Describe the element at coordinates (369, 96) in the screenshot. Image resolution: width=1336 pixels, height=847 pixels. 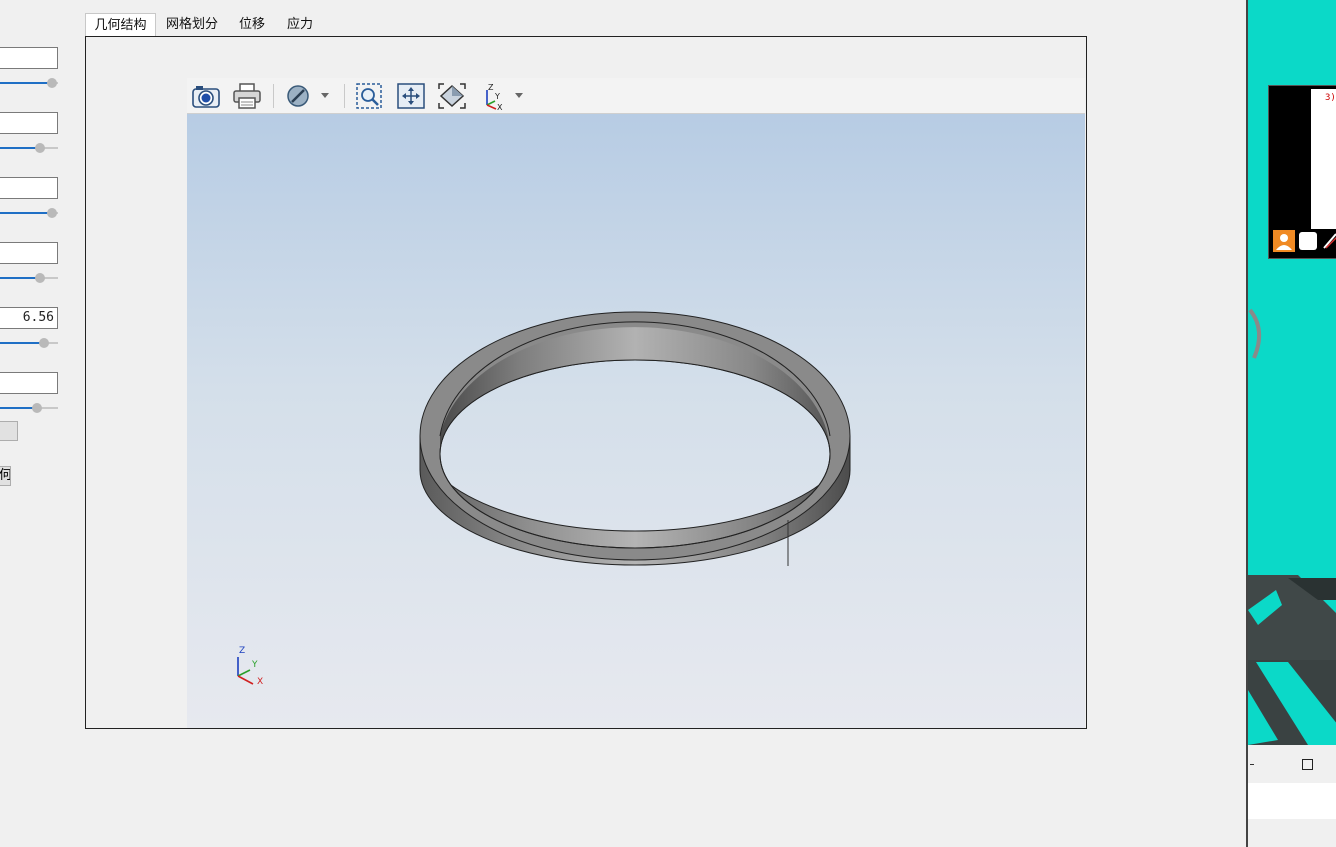
I see `zoom-window-icon` at that location.